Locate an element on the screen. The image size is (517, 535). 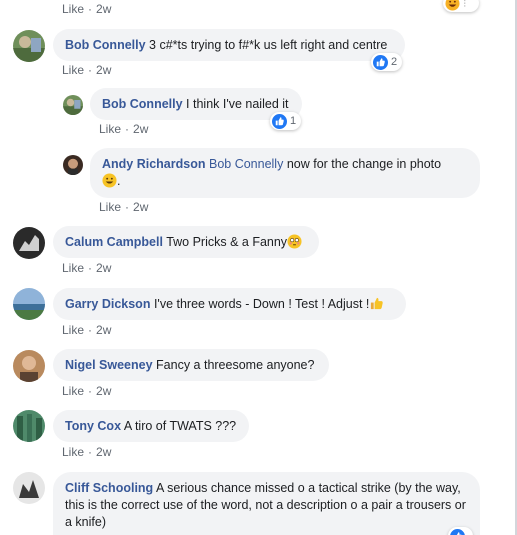
comment-bubble: Nigel Sweeney Fancy a threesome anyone? is located at coordinates (191, 365).